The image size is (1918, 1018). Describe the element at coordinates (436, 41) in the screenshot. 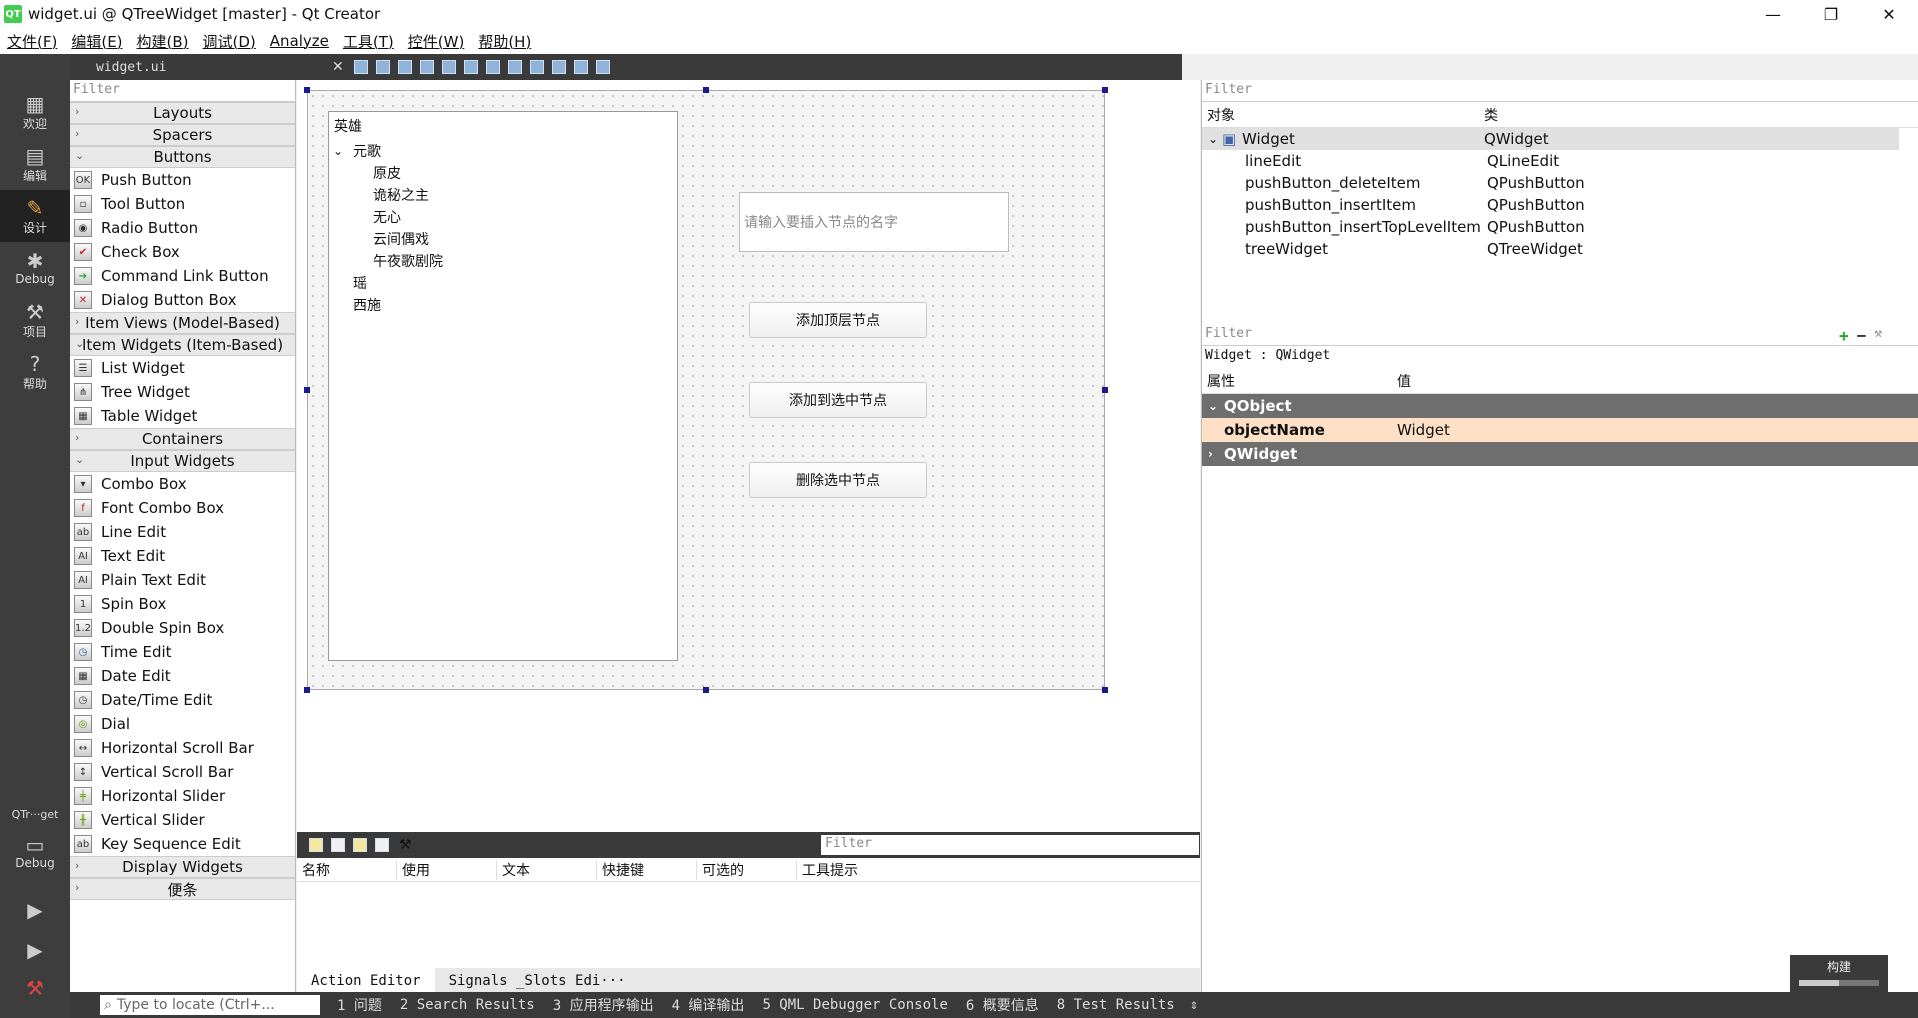

I see `menu-controls: 控件(W)` at that location.